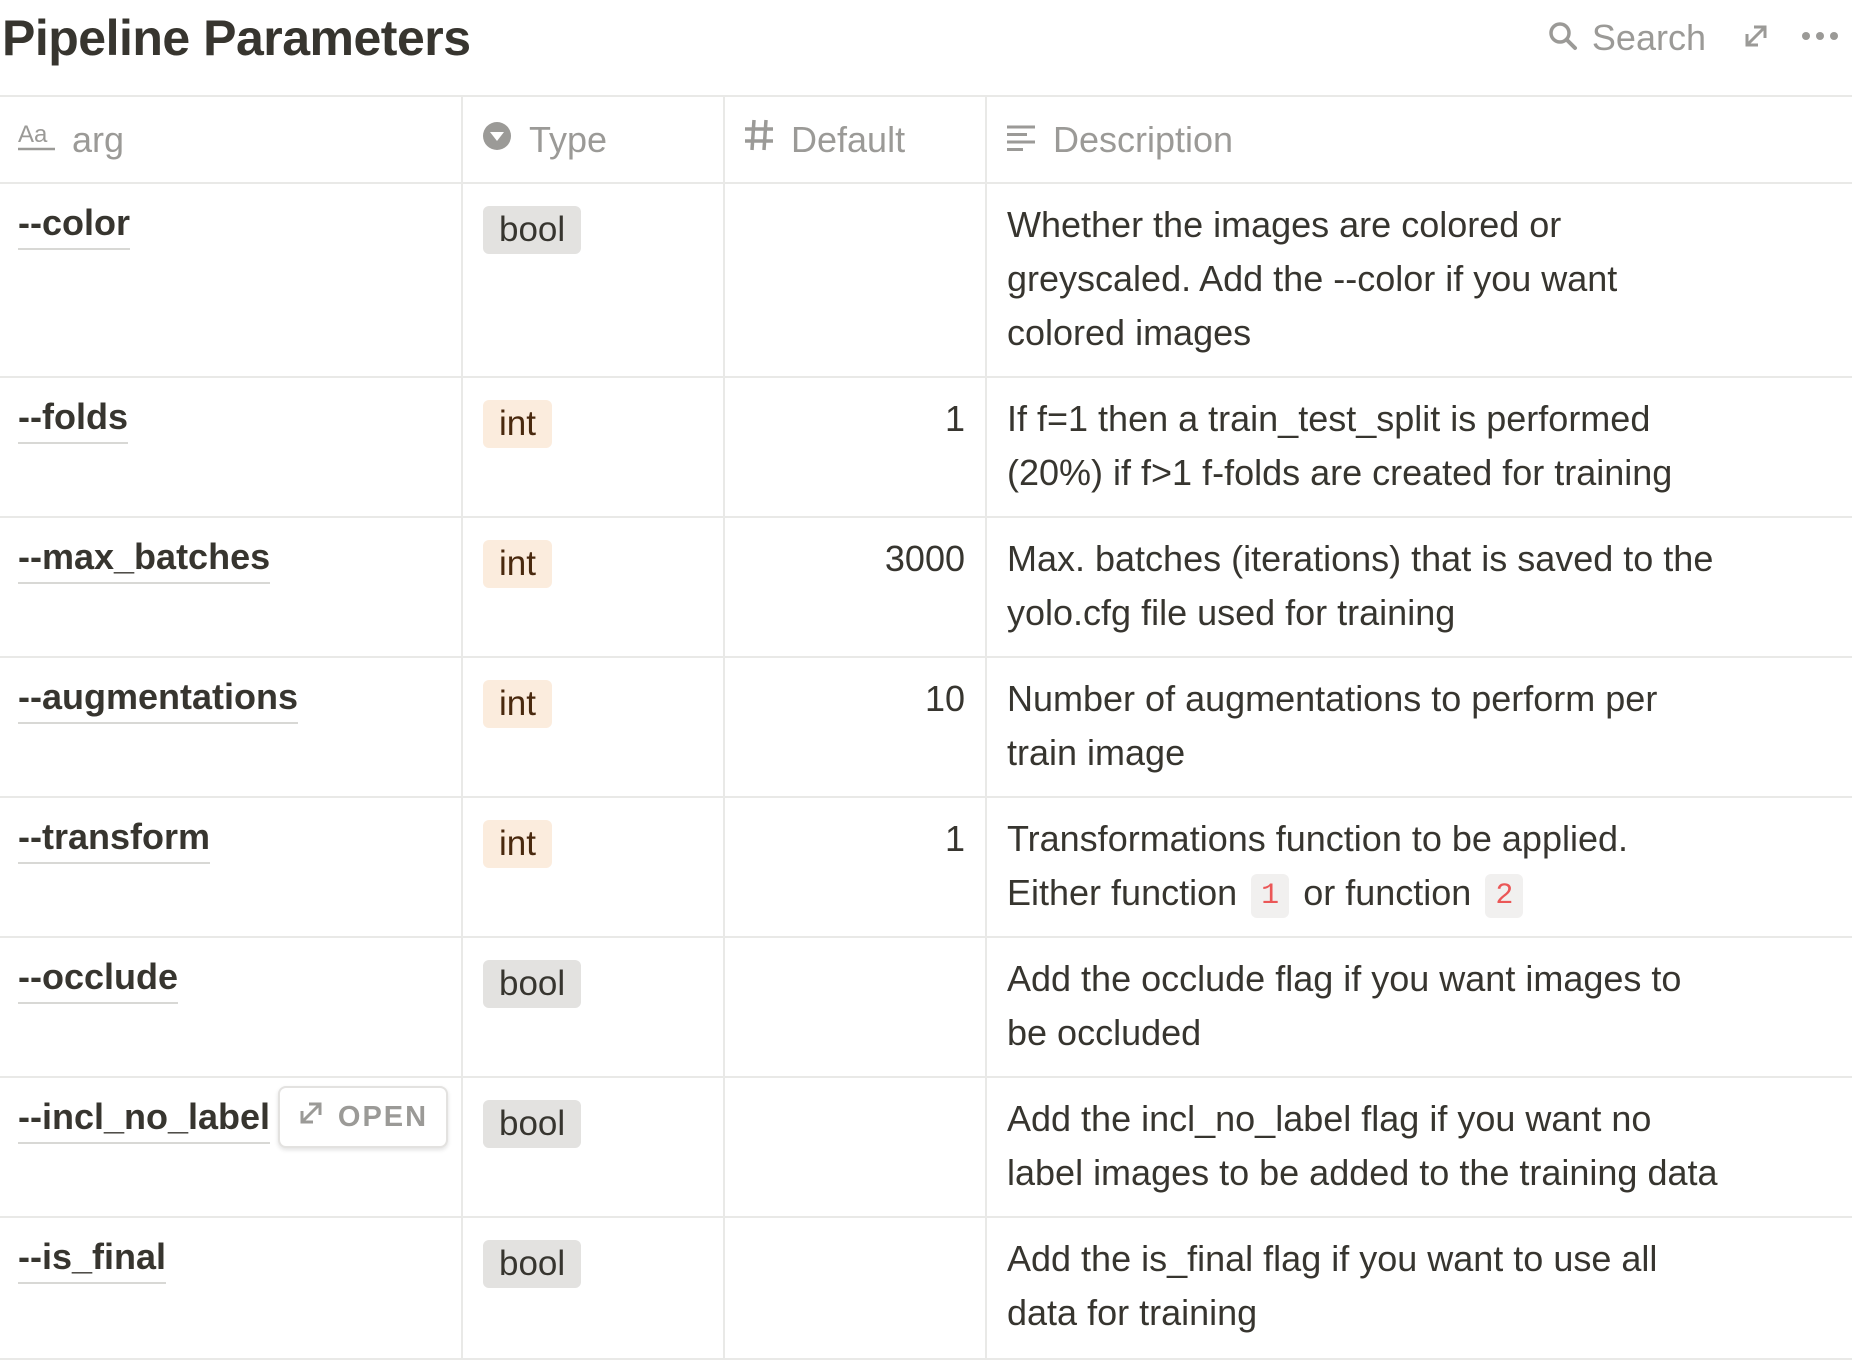 The height and width of the screenshot is (1368, 1852). Describe the element at coordinates (568, 139) in the screenshot. I see `column-label-type: Type` at that location.